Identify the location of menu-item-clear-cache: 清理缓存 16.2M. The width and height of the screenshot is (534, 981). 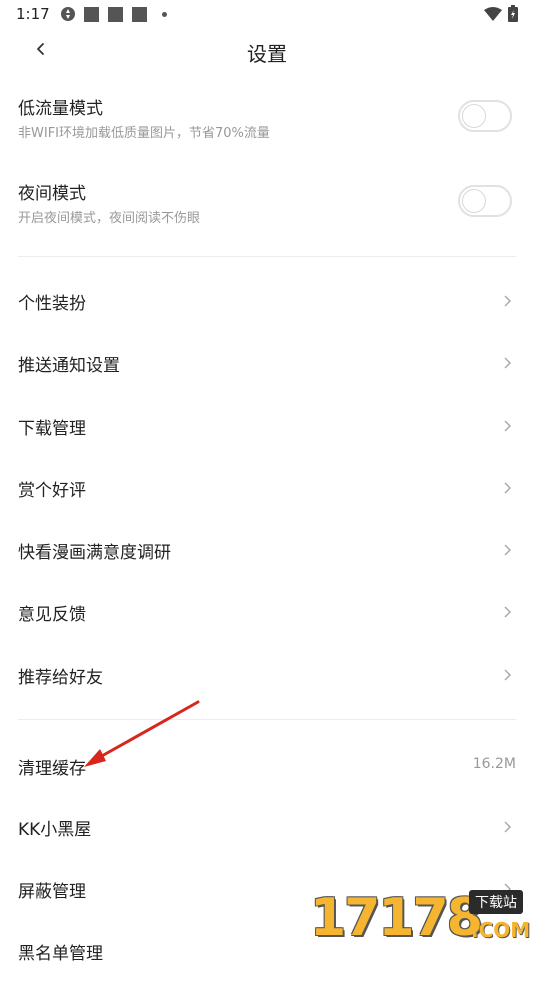
(267, 766).